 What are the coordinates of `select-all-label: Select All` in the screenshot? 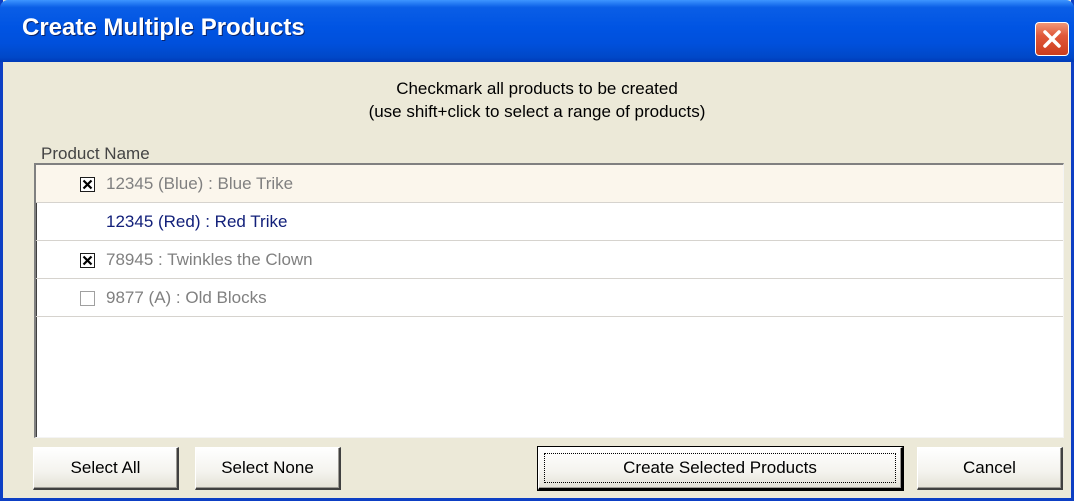 It's located at (105, 467).